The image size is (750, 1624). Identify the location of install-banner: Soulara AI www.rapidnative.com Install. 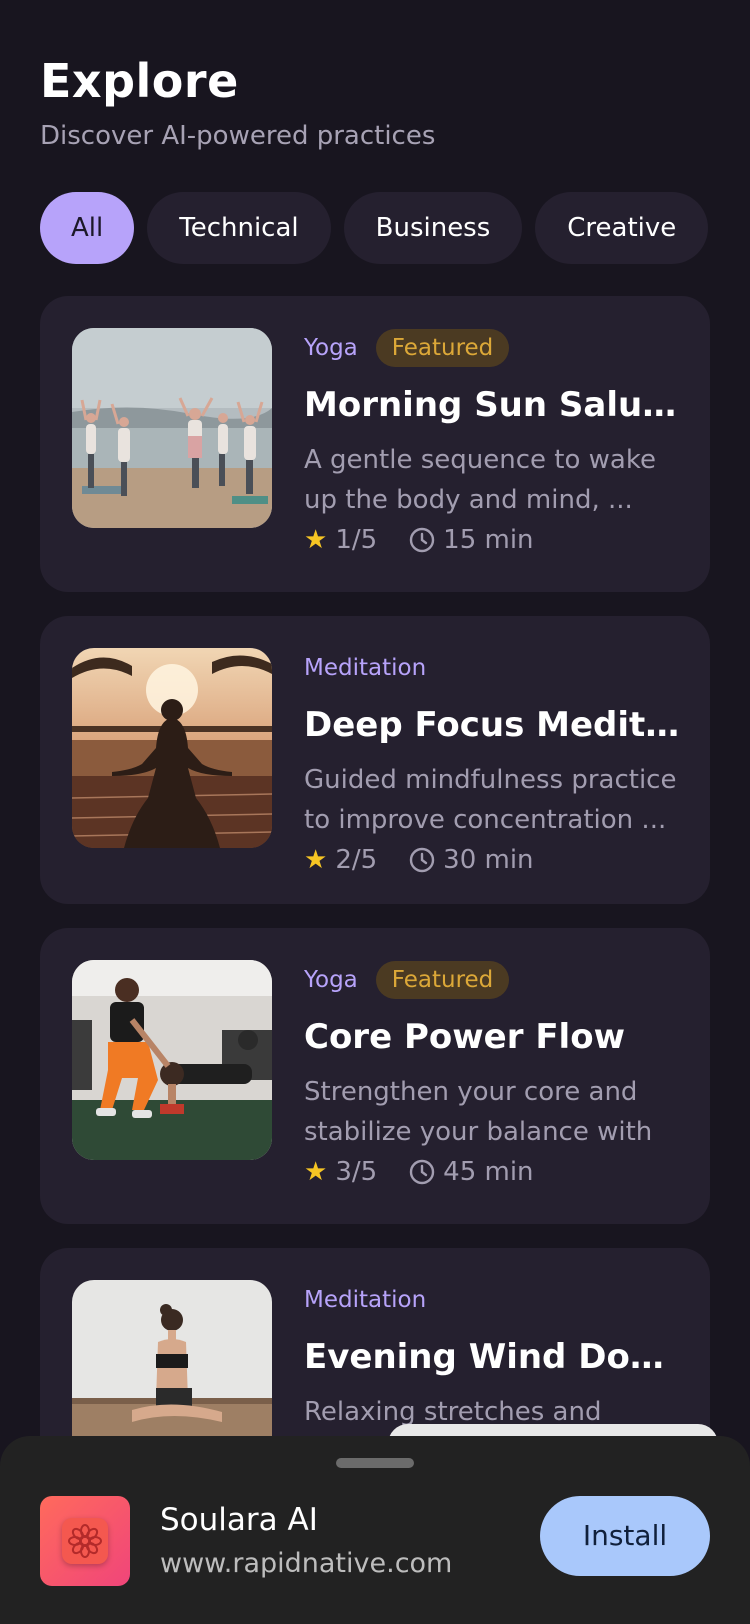
(375, 1530).